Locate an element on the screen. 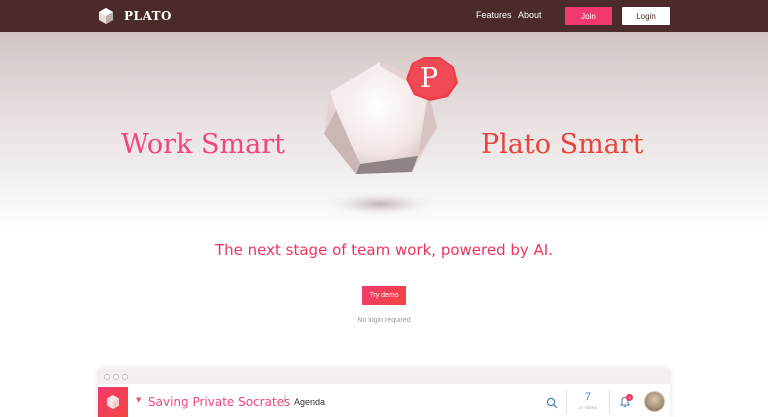 The image size is (768, 417). brand-name: PLATO is located at coordinates (148, 16).